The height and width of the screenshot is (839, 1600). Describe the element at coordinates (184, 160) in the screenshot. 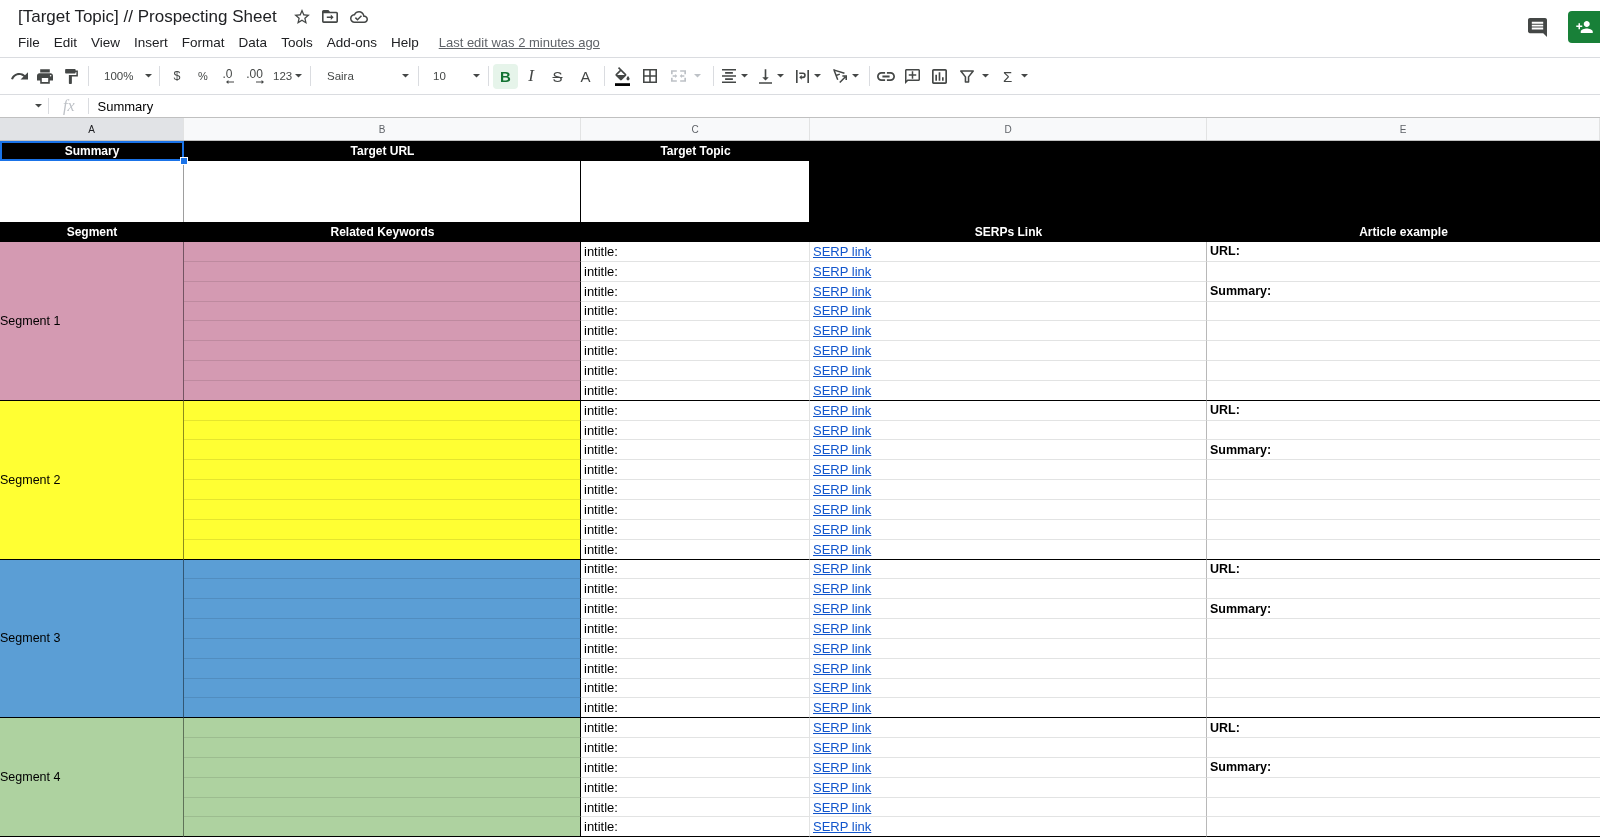

I see `fill-handle-icon` at that location.